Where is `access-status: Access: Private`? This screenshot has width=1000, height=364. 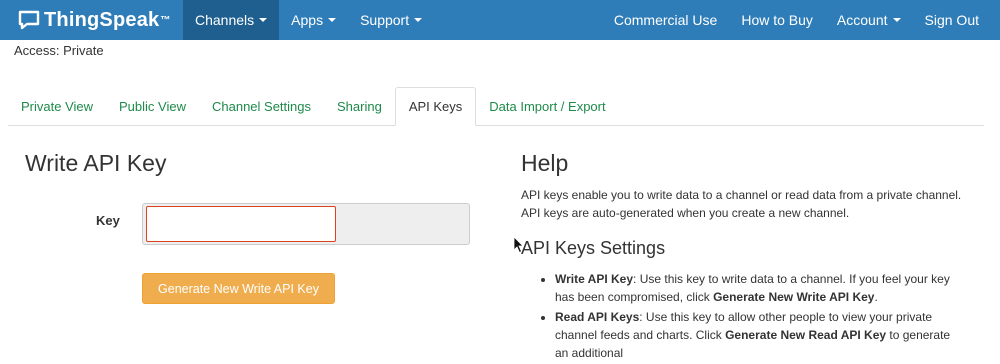
access-status: Access: Private is located at coordinates (59, 50).